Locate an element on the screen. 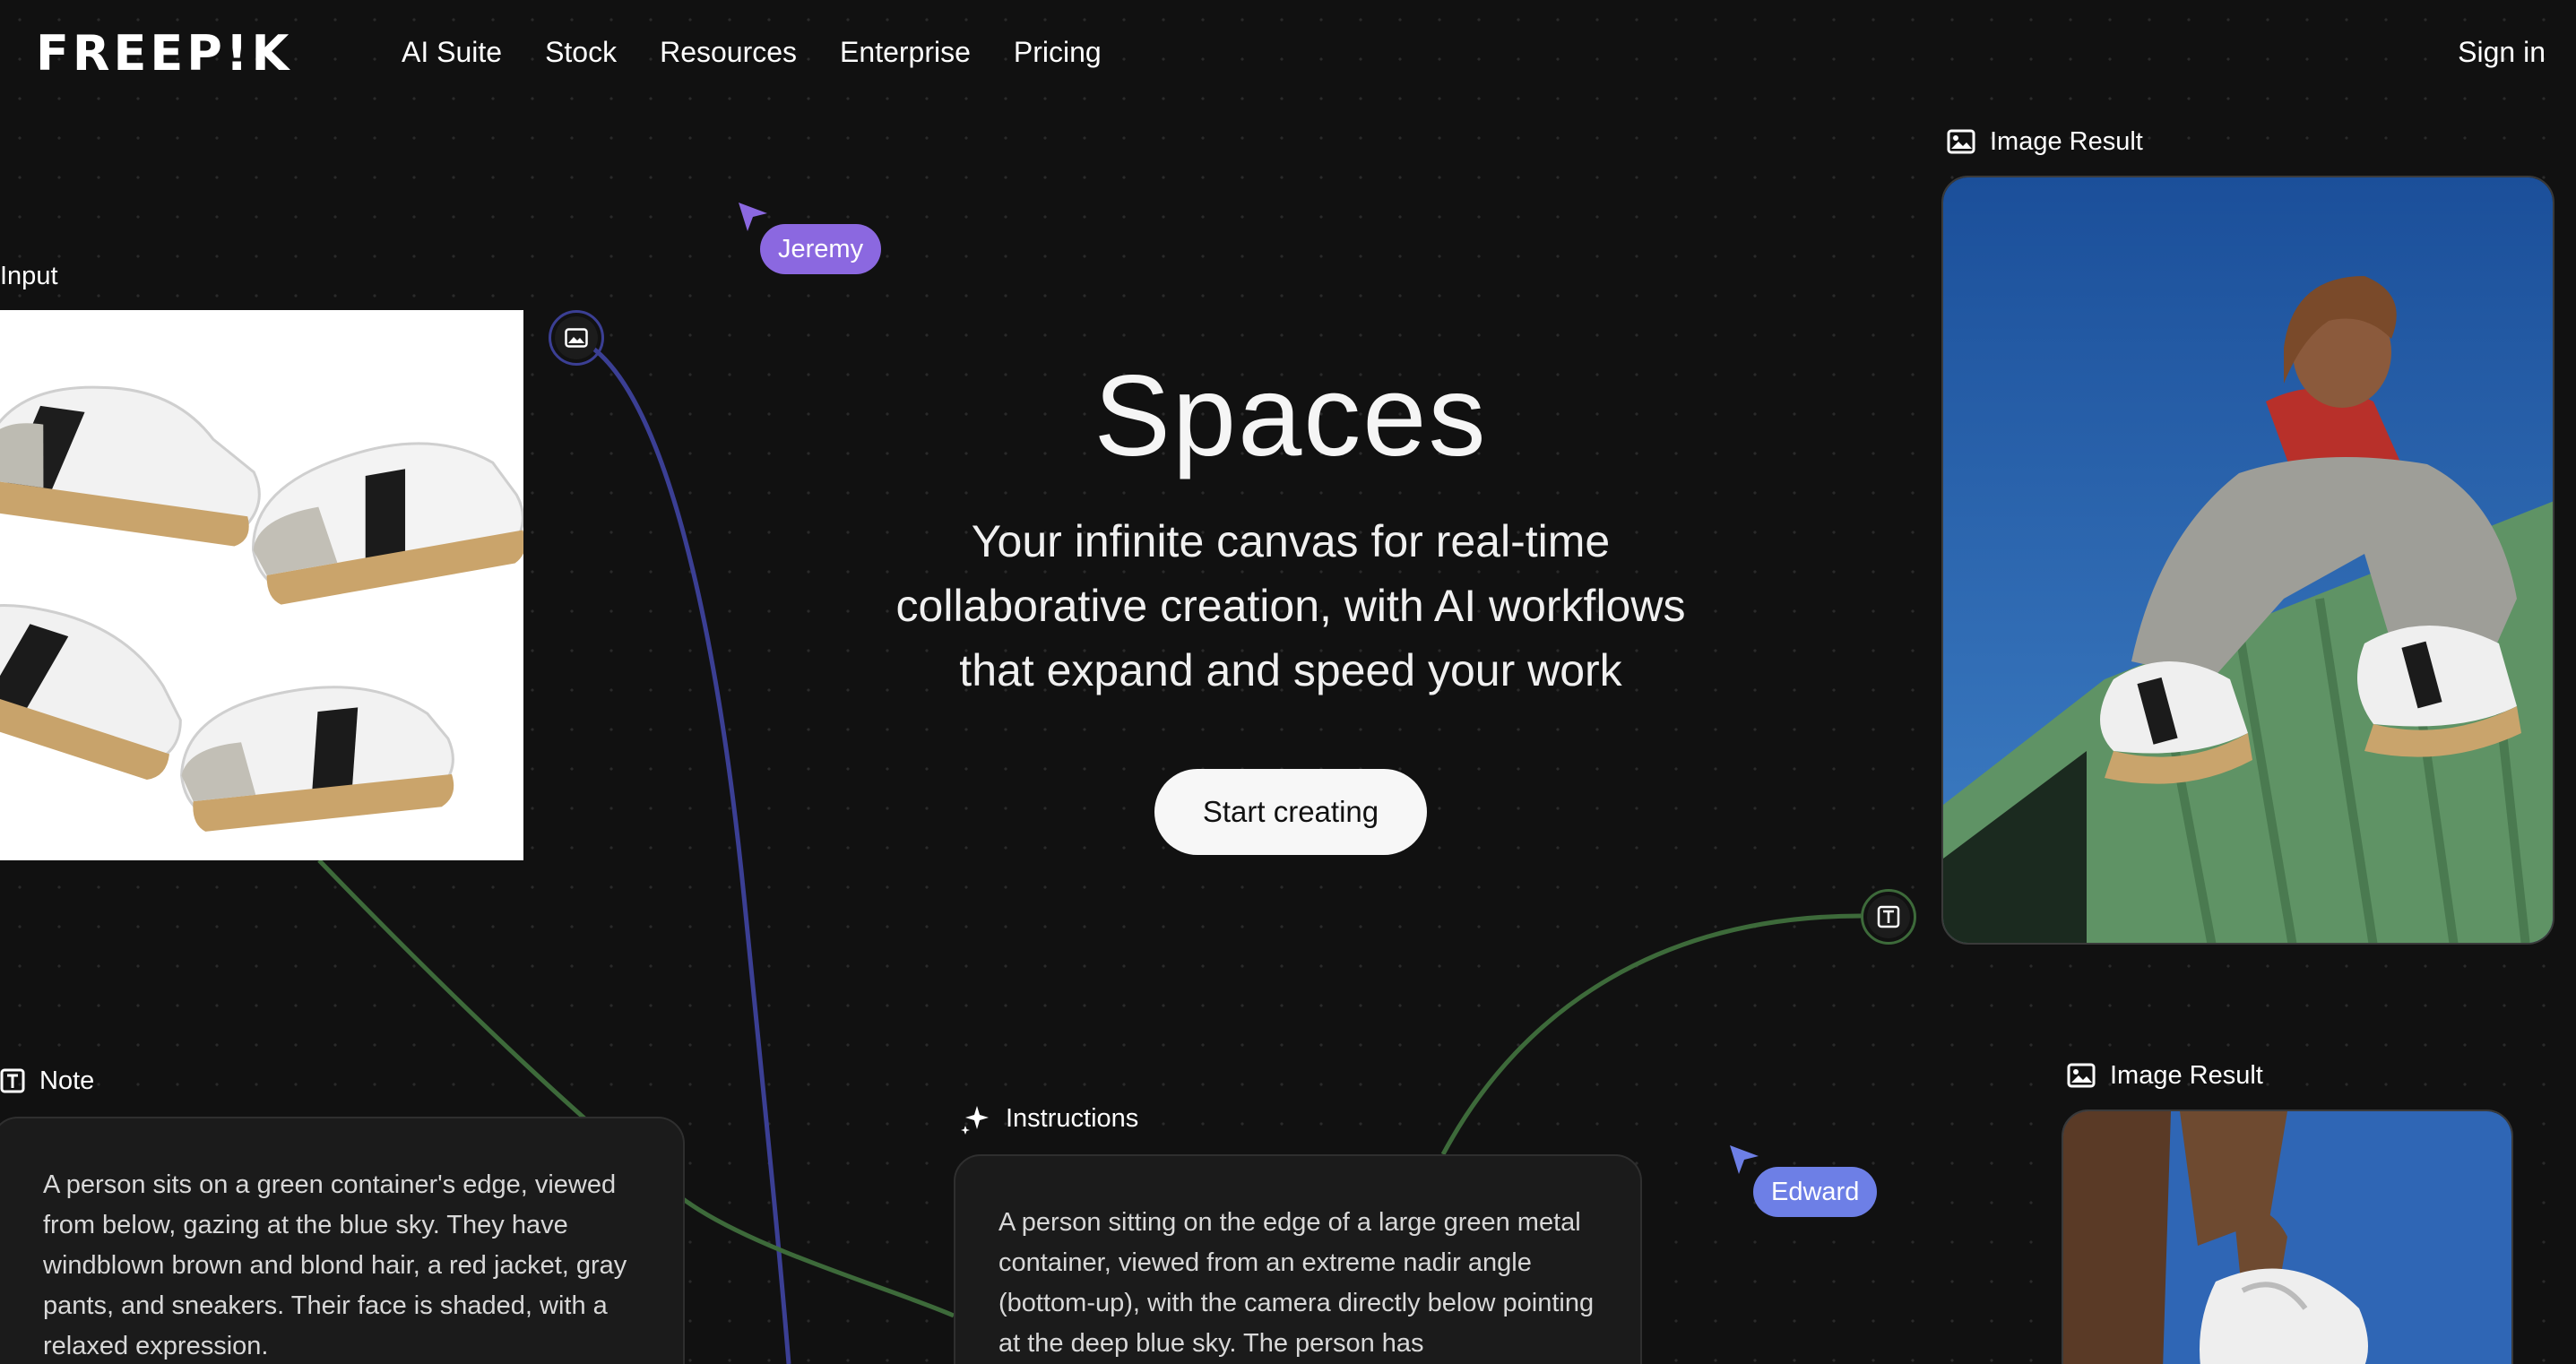 The image size is (2576, 1364). hero-title: Spaces is located at coordinates (1291, 416).